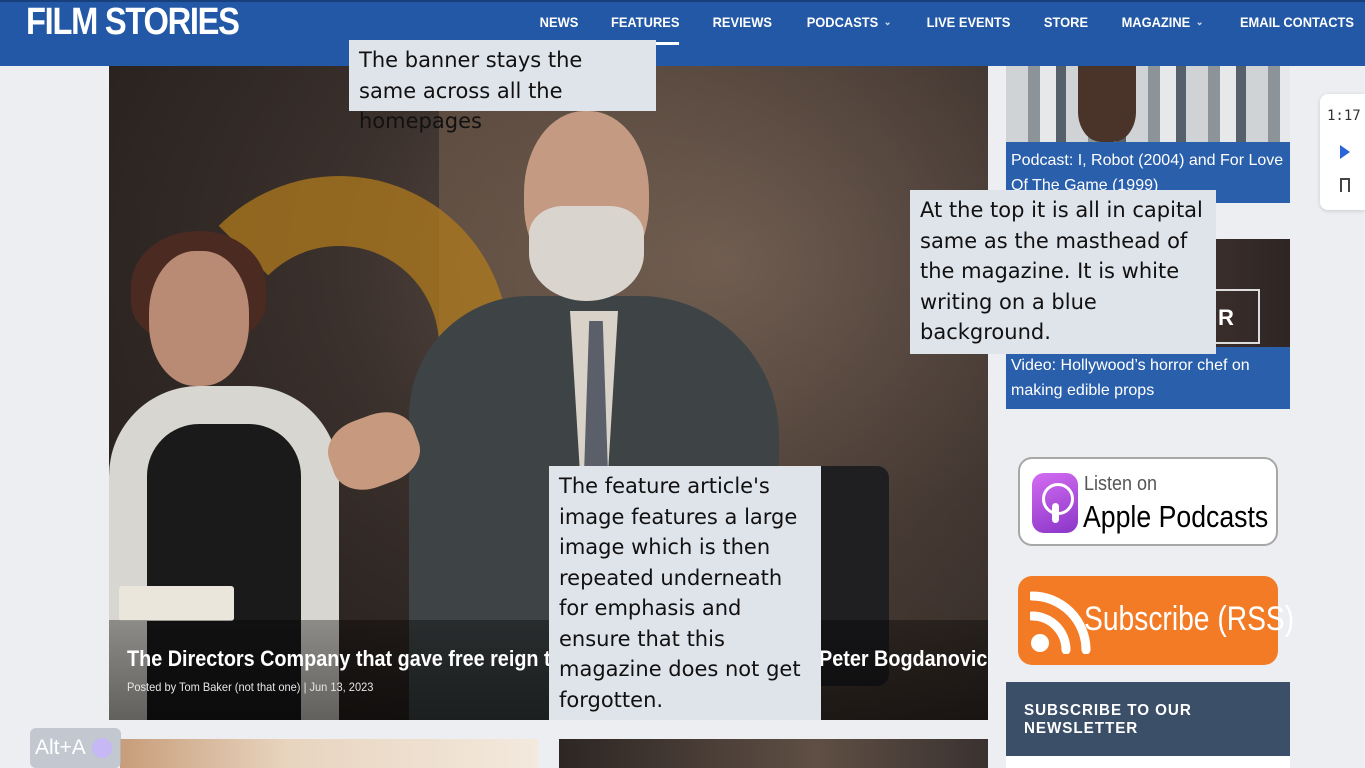 This screenshot has height=768, width=1365. I want to click on shortcut-label: Alt+A, so click(60, 747).